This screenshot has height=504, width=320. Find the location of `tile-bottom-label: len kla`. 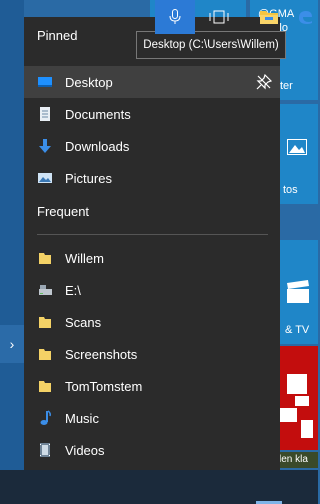

tile-bottom-label: len kla is located at coordinates (293, 459).